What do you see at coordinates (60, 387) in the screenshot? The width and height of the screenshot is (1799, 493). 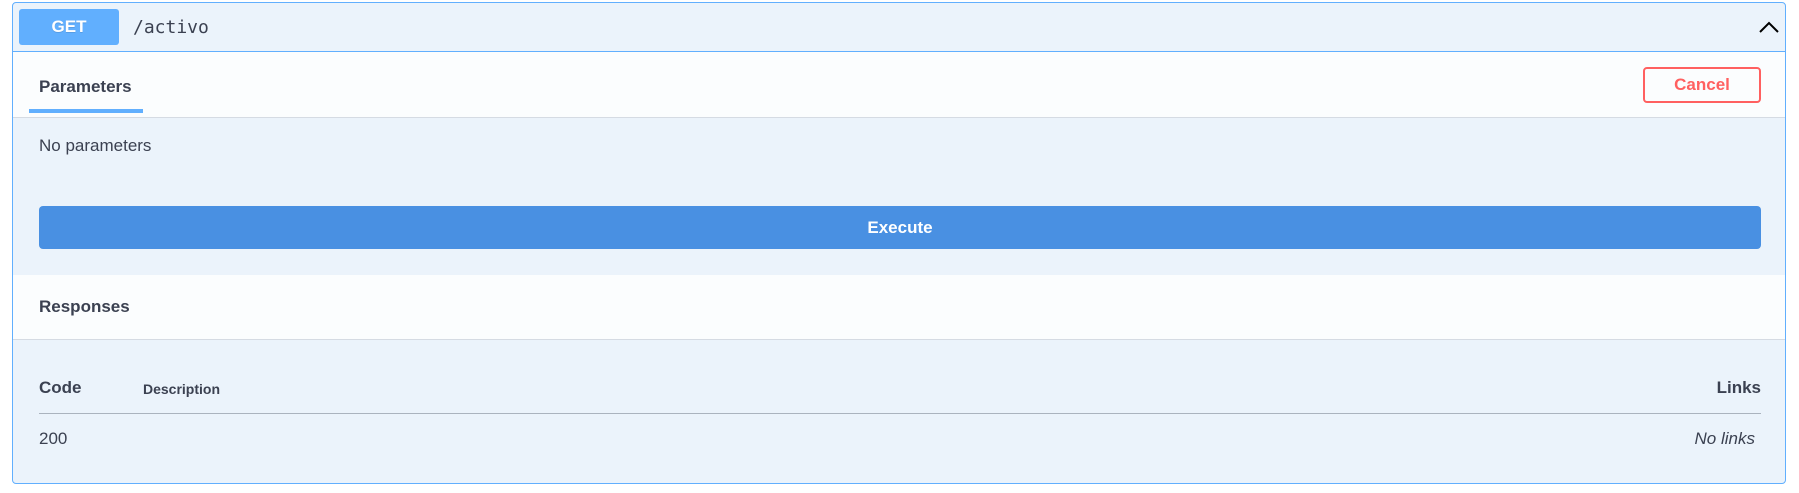 I see `column-header-code: Code` at bounding box center [60, 387].